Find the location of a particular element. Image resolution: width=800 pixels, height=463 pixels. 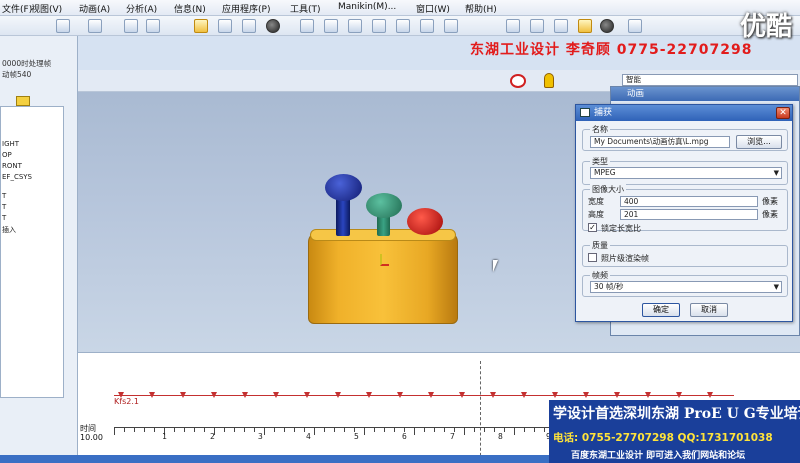

spin-center-icon is located at coordinates (635, 26).